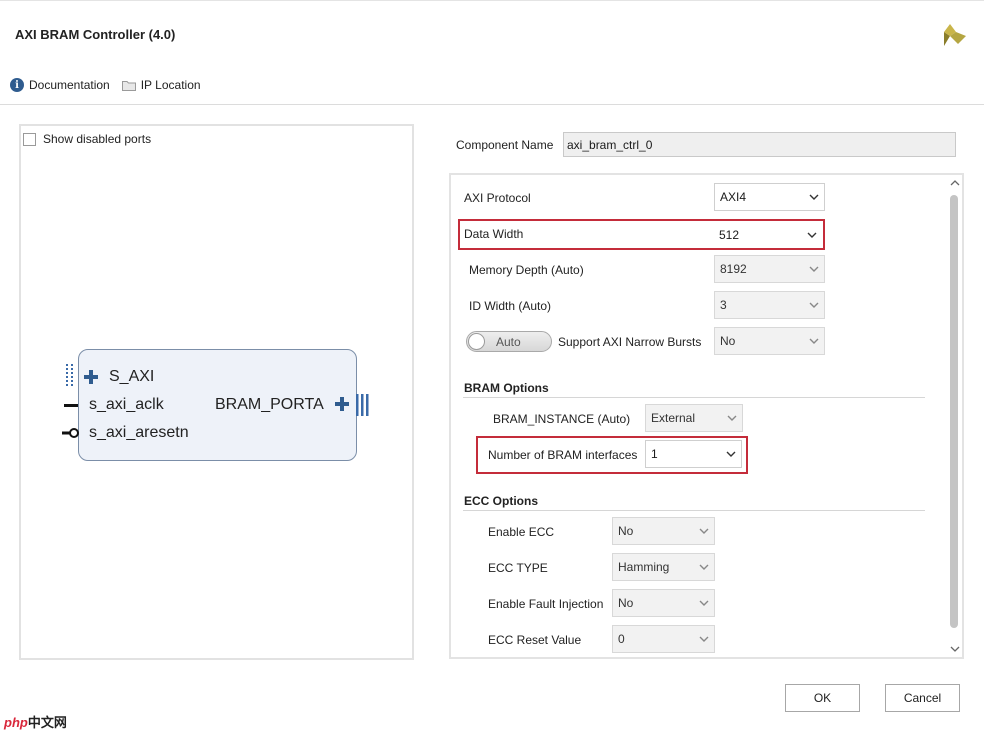  I want to click on enable-ecc-label: Enable ECC, so click(521, 532).